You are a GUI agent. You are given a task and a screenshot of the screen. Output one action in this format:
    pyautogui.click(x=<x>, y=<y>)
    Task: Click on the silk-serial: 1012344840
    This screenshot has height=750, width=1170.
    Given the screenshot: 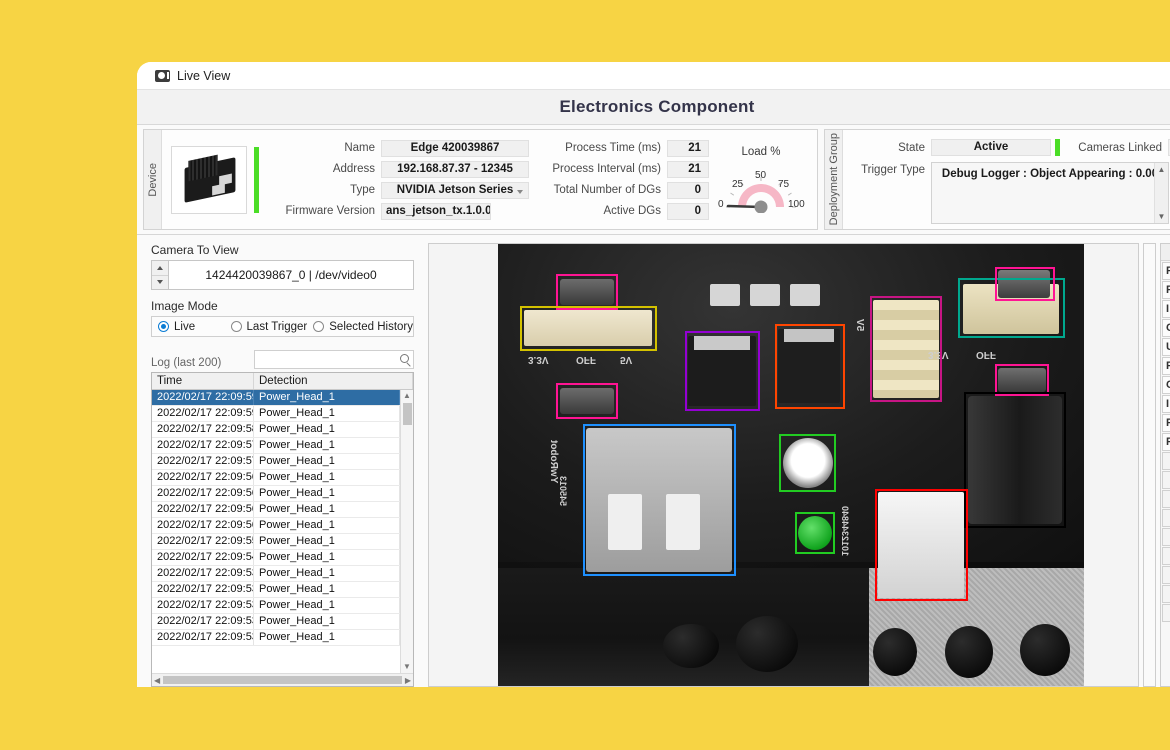 What is the action you would take?
    pyautogui.click(x=845, y=531)
    